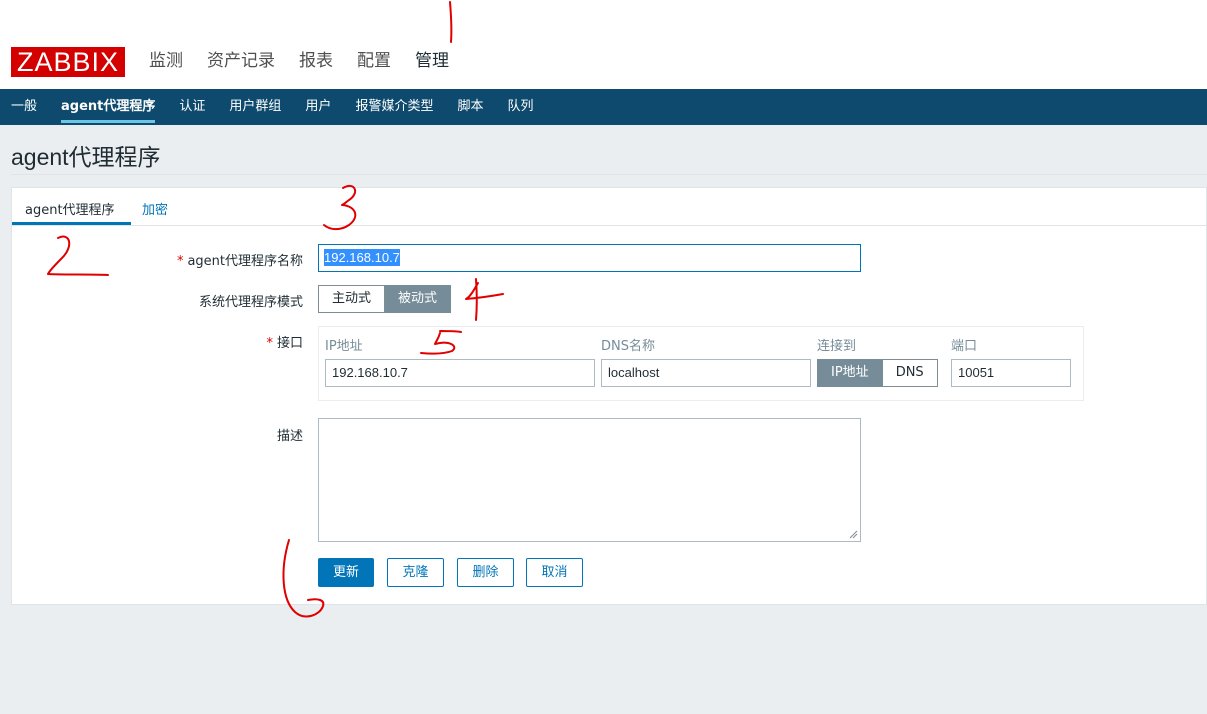 This screenshot has width=1207, height=714. Describe the element at coordinates (250, 302) in the screenshot. I see `proxy-mode-label: 系统代理程序模式` at that location.